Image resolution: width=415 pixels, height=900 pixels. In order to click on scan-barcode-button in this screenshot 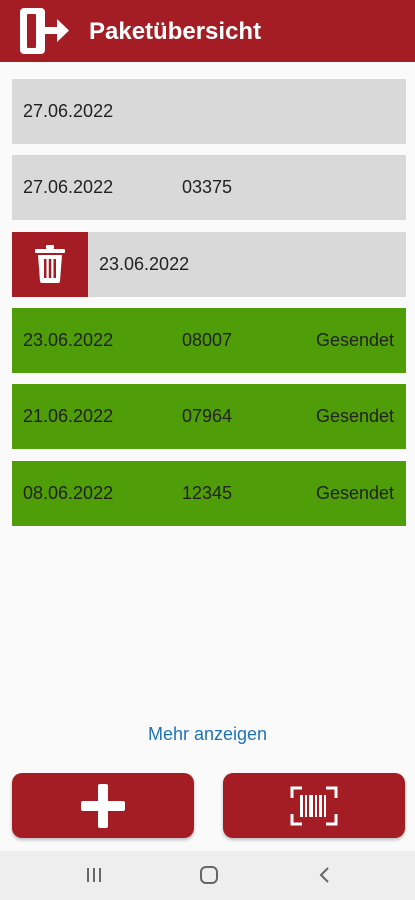, I will do `click(314, 805)`.